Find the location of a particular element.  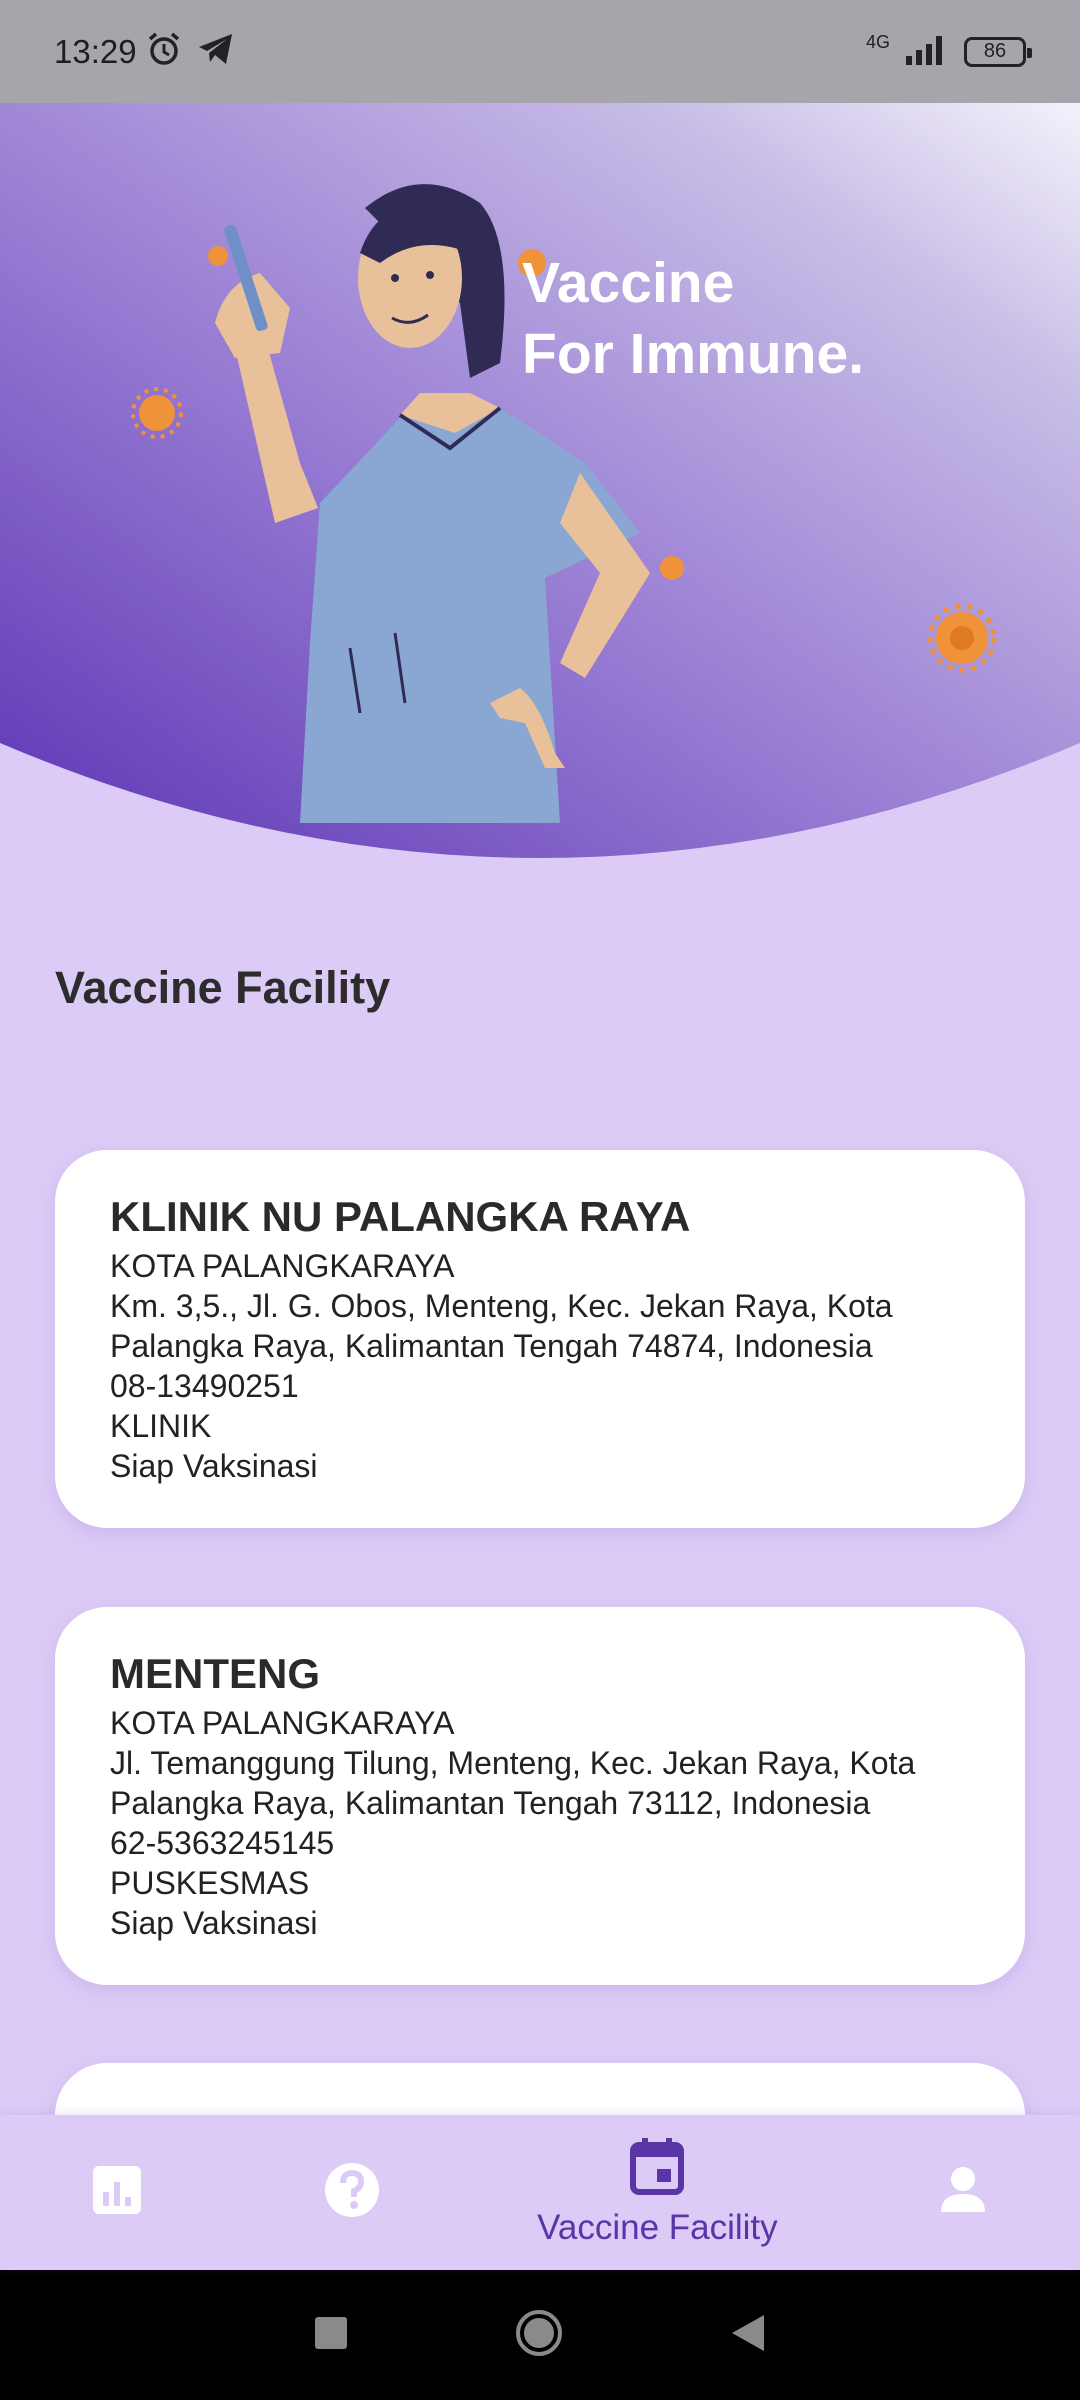

nav-item-vaccine-facility: Vaccine Facility is located at coordinates (658, 2192).